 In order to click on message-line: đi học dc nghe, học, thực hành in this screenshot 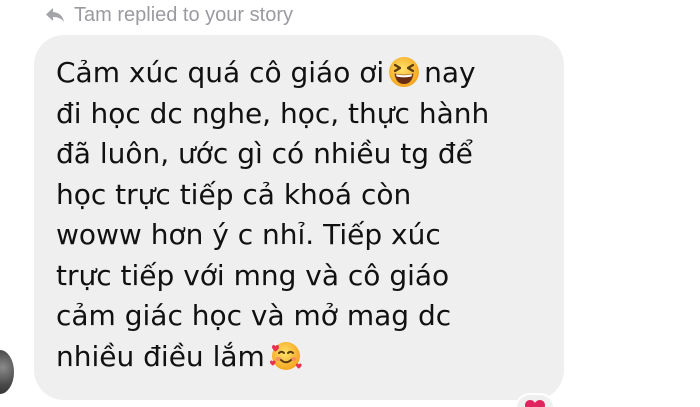, I will do `click(273, 113)`.